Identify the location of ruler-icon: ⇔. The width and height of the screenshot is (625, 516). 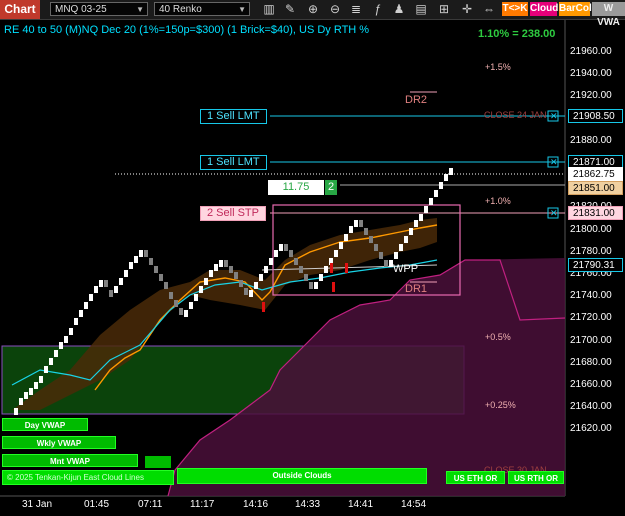
(489, 9).